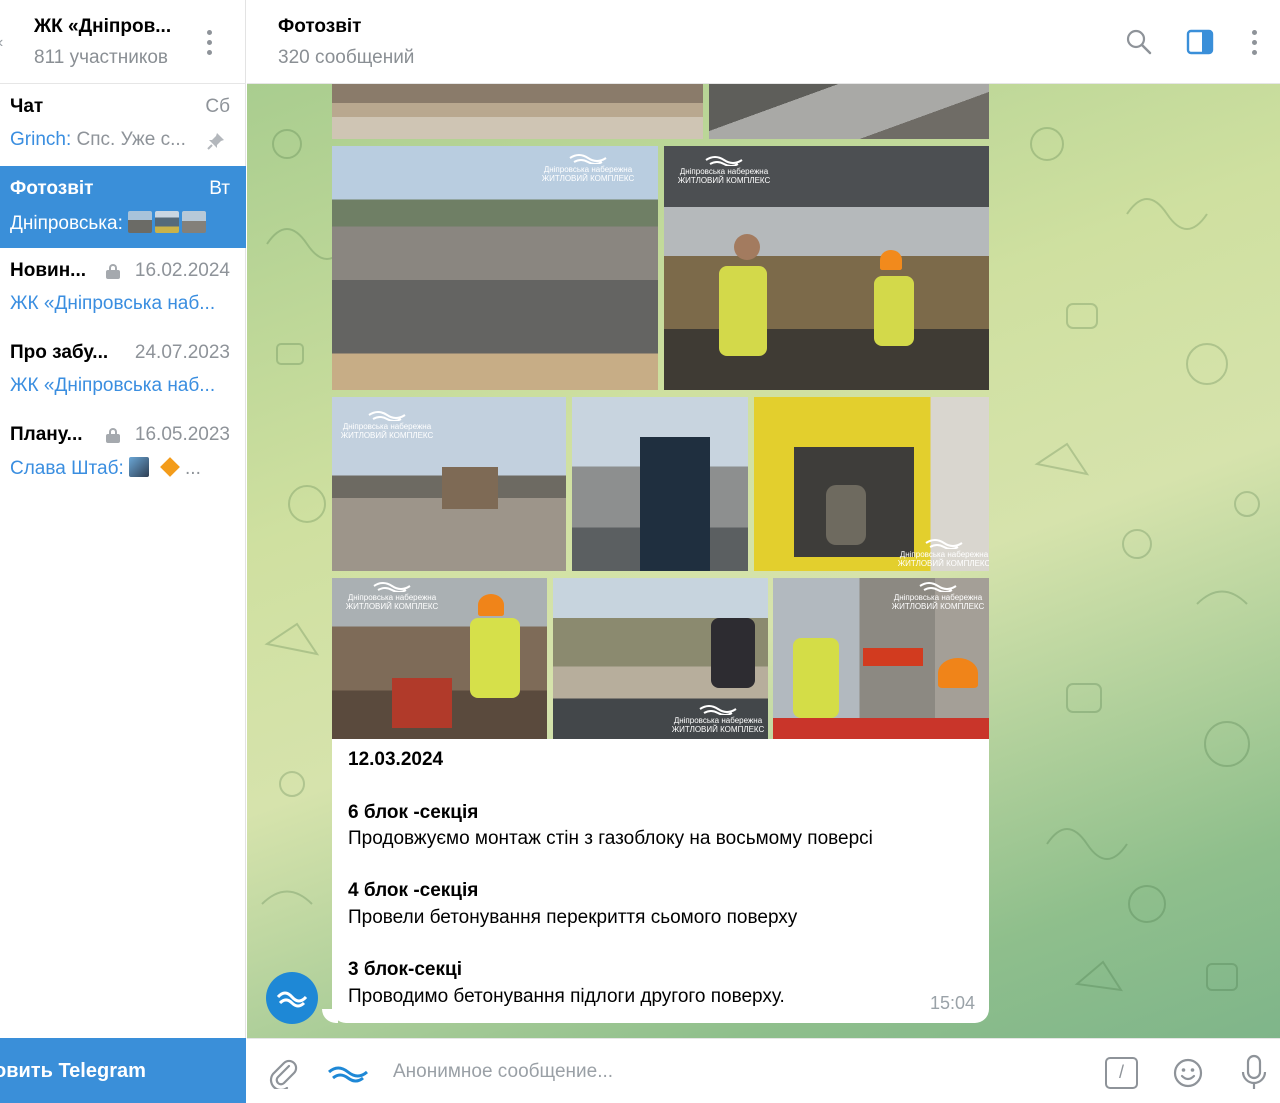 The height and width of the screenshot is (1103, 1280). I want to click on topic-preview: Дніпровська:, so click(109, 223).